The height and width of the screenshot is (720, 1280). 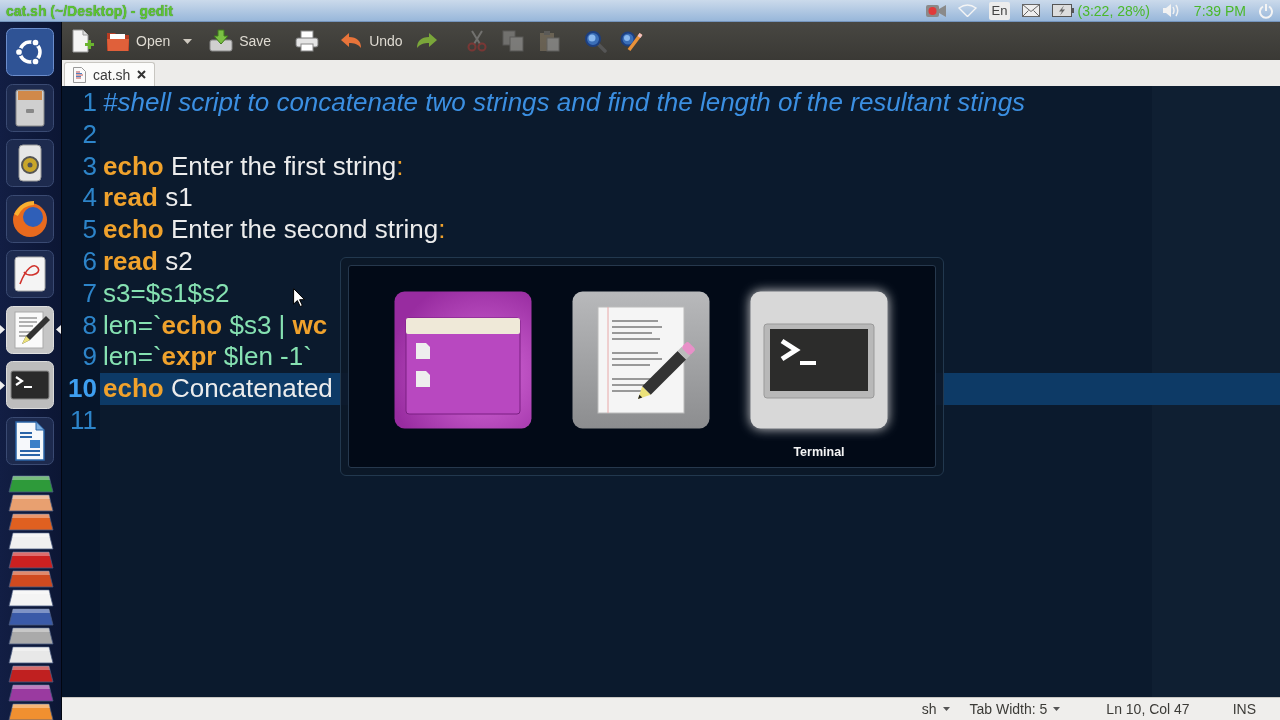 What do you see at coordinates (89, 198) in the screenshot?
I see `line-number: 4` at bounding box center [89, 198].